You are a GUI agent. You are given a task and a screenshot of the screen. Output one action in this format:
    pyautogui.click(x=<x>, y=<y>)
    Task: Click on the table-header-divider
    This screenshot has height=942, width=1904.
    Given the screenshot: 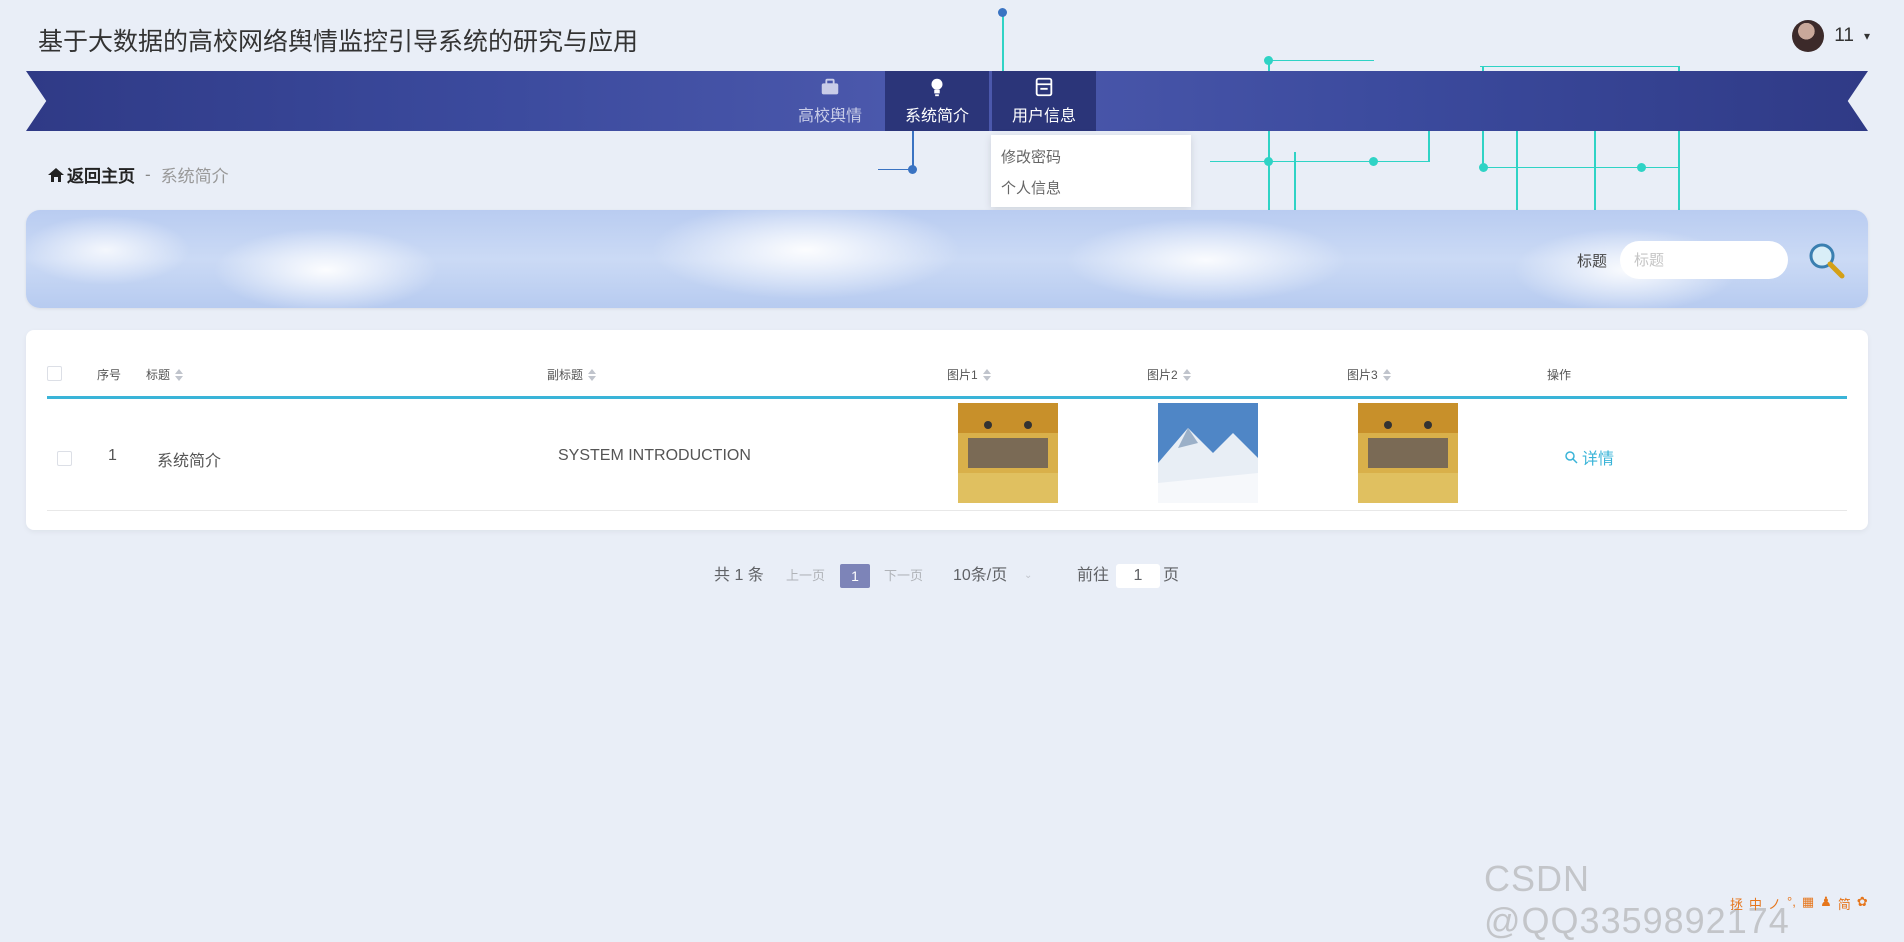 What is the action you would take?
    pyautogui.click(x=947, y=397)
    